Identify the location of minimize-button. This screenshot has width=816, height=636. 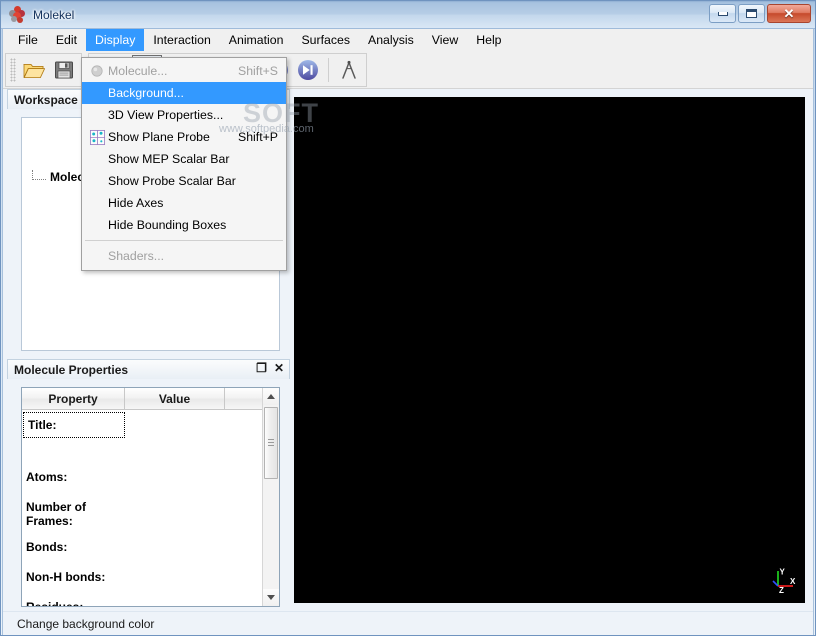
(722, 13).